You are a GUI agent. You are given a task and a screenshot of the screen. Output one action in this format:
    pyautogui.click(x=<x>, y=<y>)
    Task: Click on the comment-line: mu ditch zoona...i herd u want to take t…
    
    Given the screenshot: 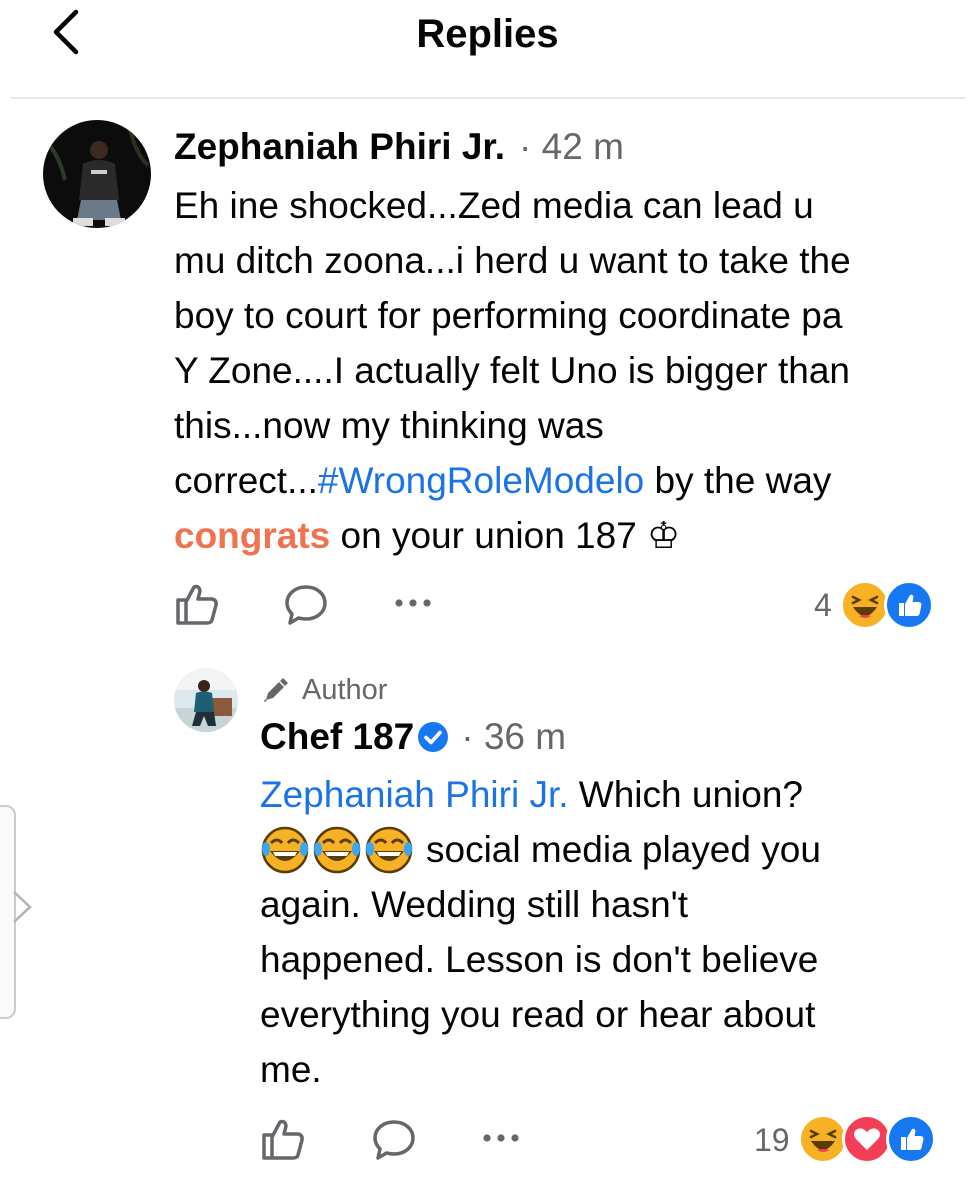 What is the action you would take?
    pyautogui.click(x=512, y=260)
    